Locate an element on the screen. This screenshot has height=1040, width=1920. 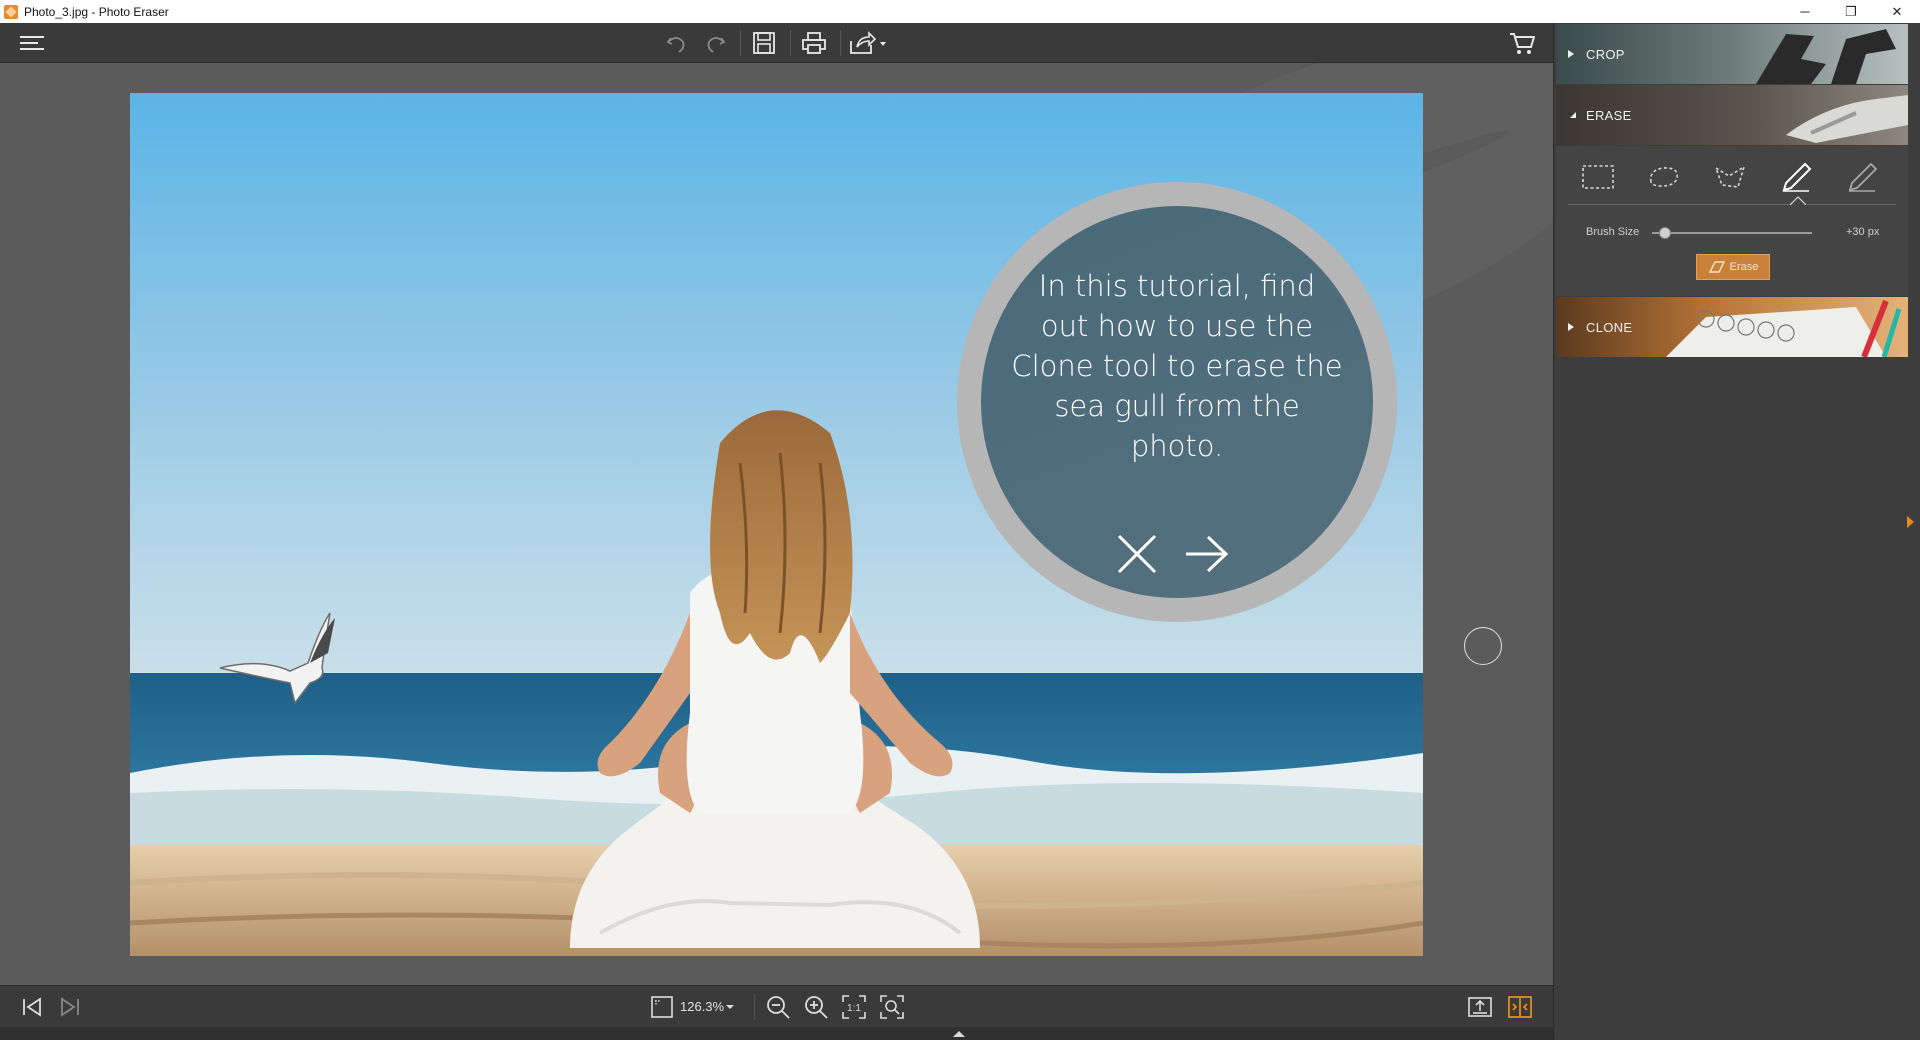
panel-collapse-icon is located at coordinates (1910, 522).